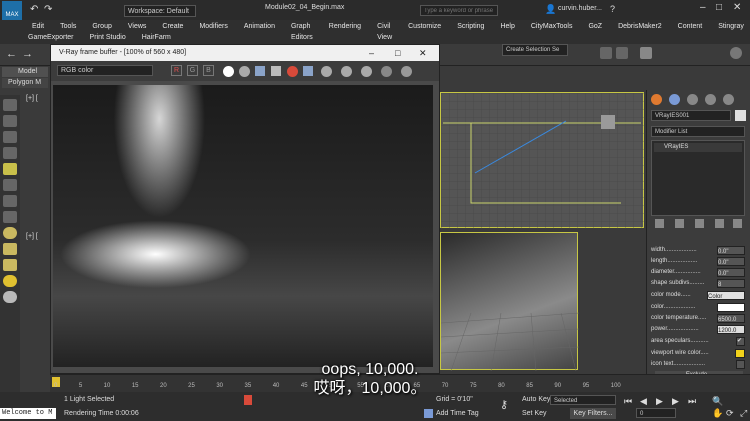 The width and height of the screenshot is (750, 421). What do you see at coordinates (674, 99) in the screenshot?
I see `modify-tab-icon` at bounding box center [674, 99].